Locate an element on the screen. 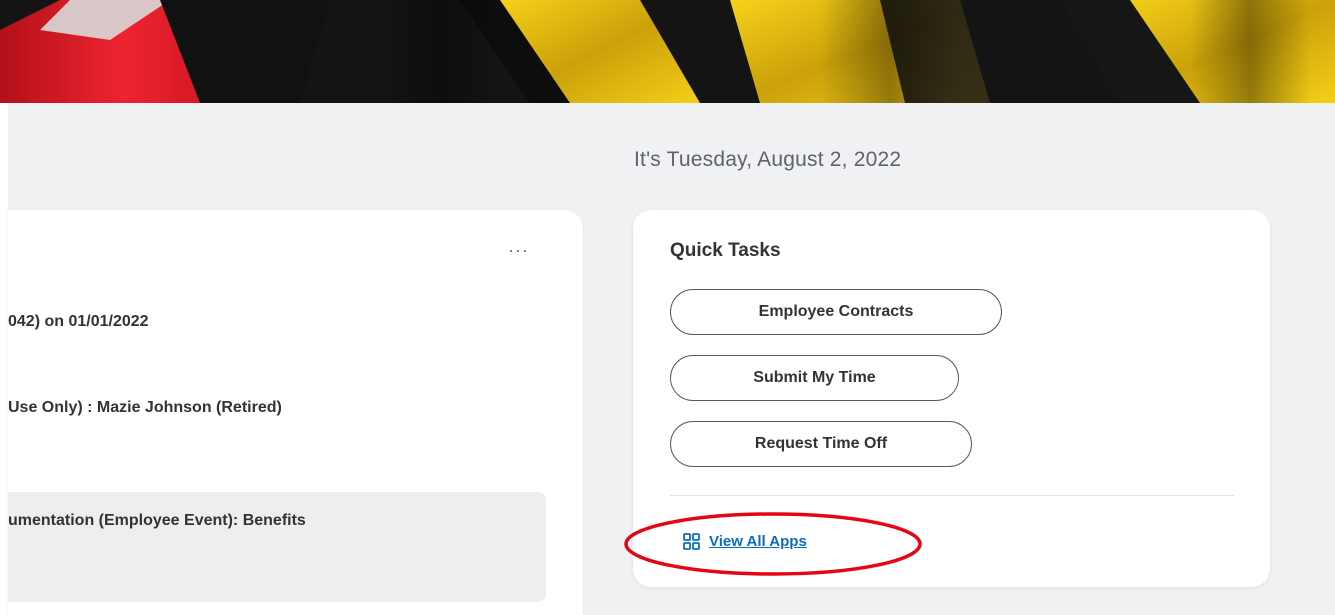 The width and height of the screenshot is (1335, 615). employee-contracts-button: Employee Contracts is located at coordinates (836, 312).